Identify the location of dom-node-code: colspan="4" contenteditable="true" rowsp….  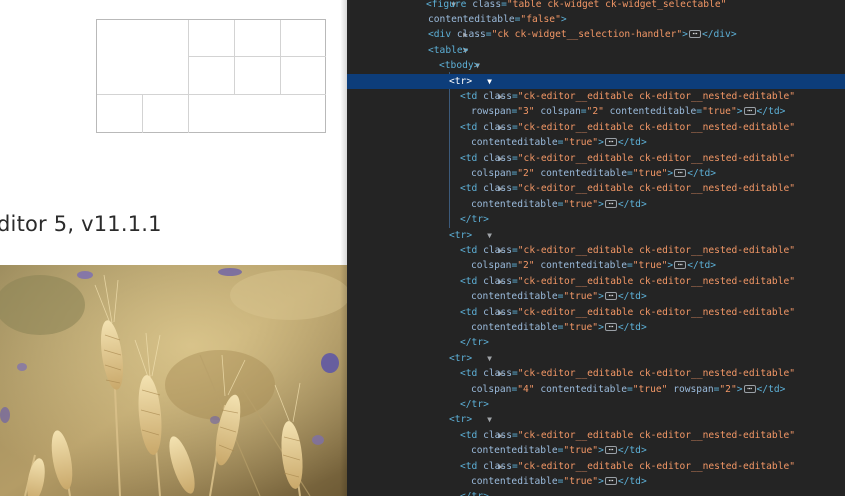
(628, 389).